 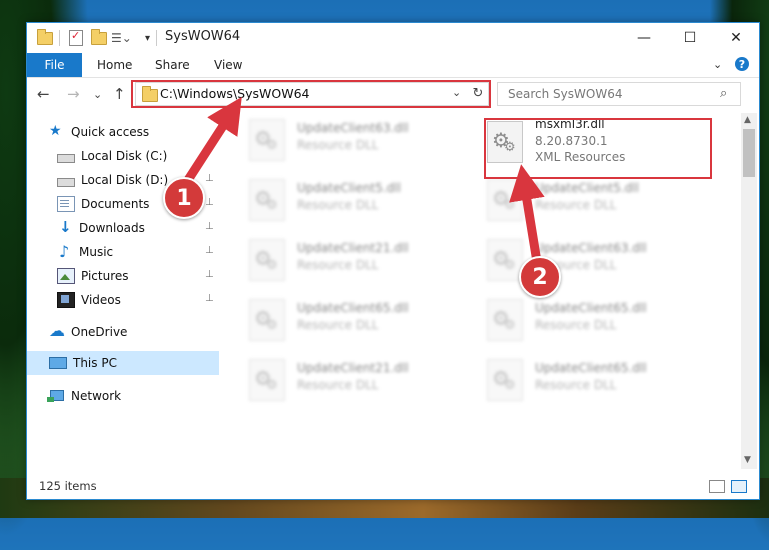 What do you see at coordinates (96, 252) in the screenshot?
I see `sidebar-item-label: Music` at bounding box center [96, 252].